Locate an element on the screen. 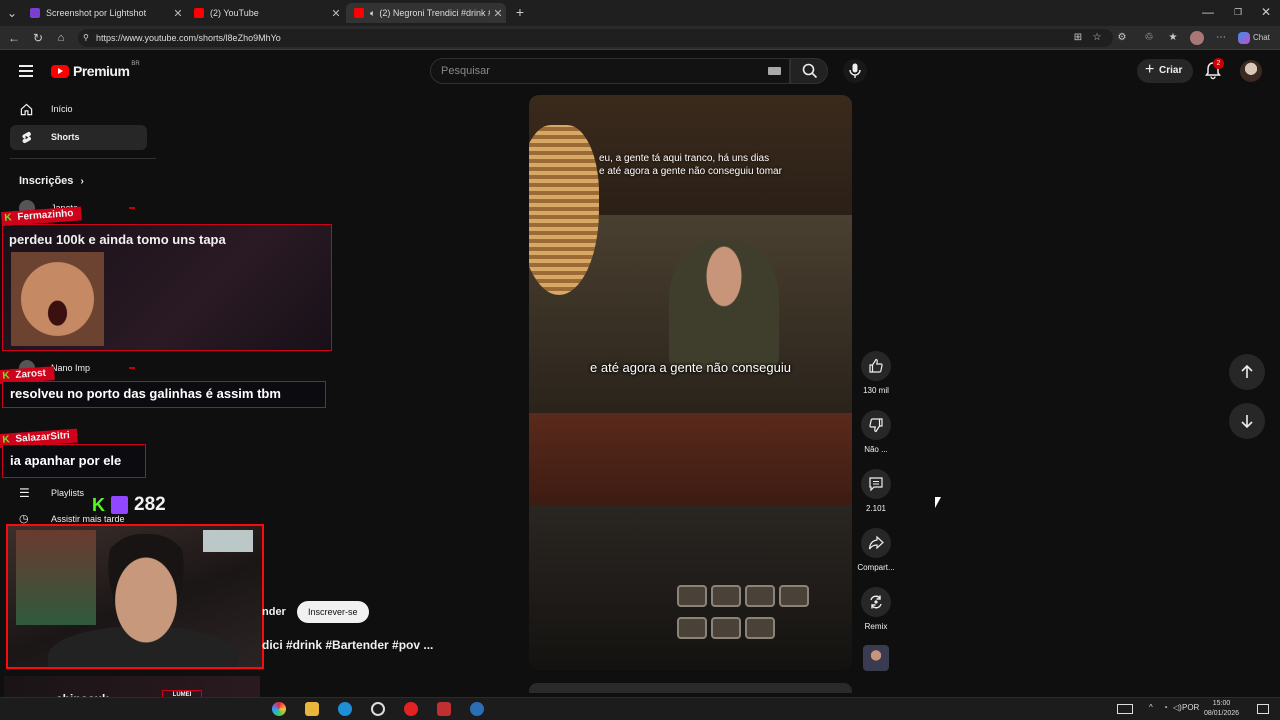 Image resolution: width=1280 pixels, height=720 pixels. arrow-down-icon is located at coordinates (1247, 422).